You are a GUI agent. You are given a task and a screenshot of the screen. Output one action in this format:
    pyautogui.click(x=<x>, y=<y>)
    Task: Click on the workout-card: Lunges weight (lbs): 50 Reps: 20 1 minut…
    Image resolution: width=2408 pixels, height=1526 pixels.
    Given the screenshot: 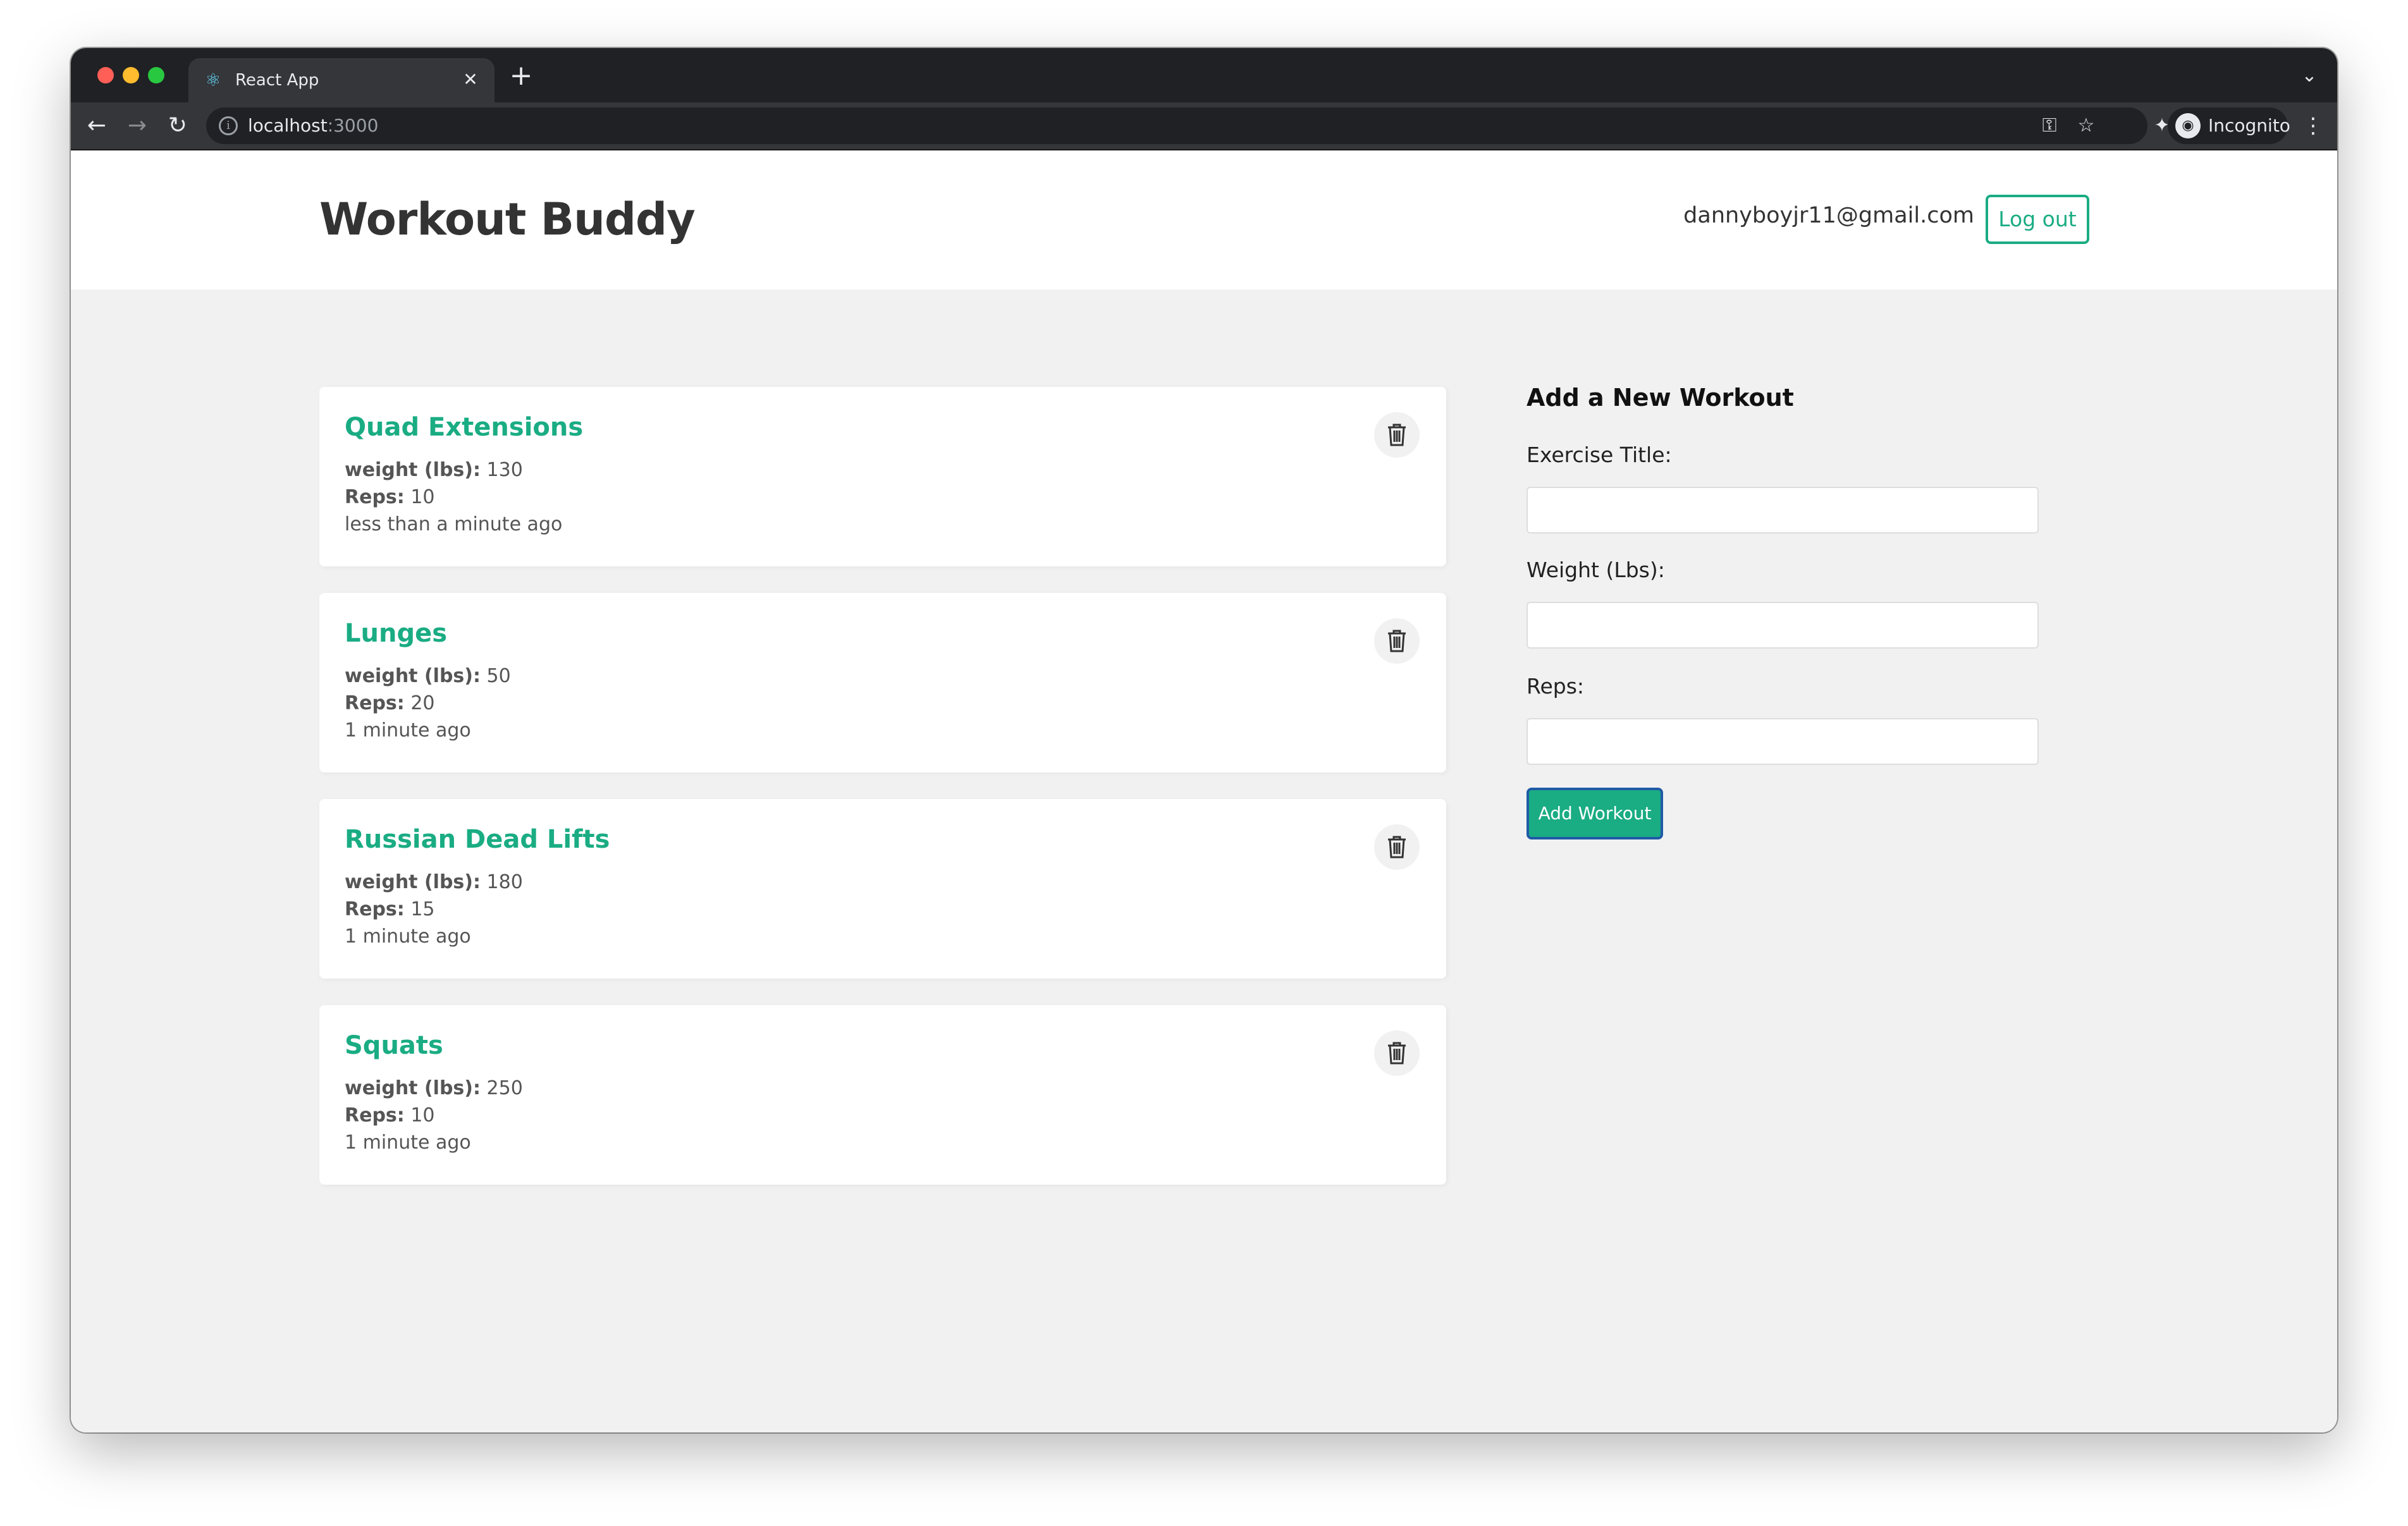 What is the action you would take?
    pyautogui.click(x=882, y=682)
    